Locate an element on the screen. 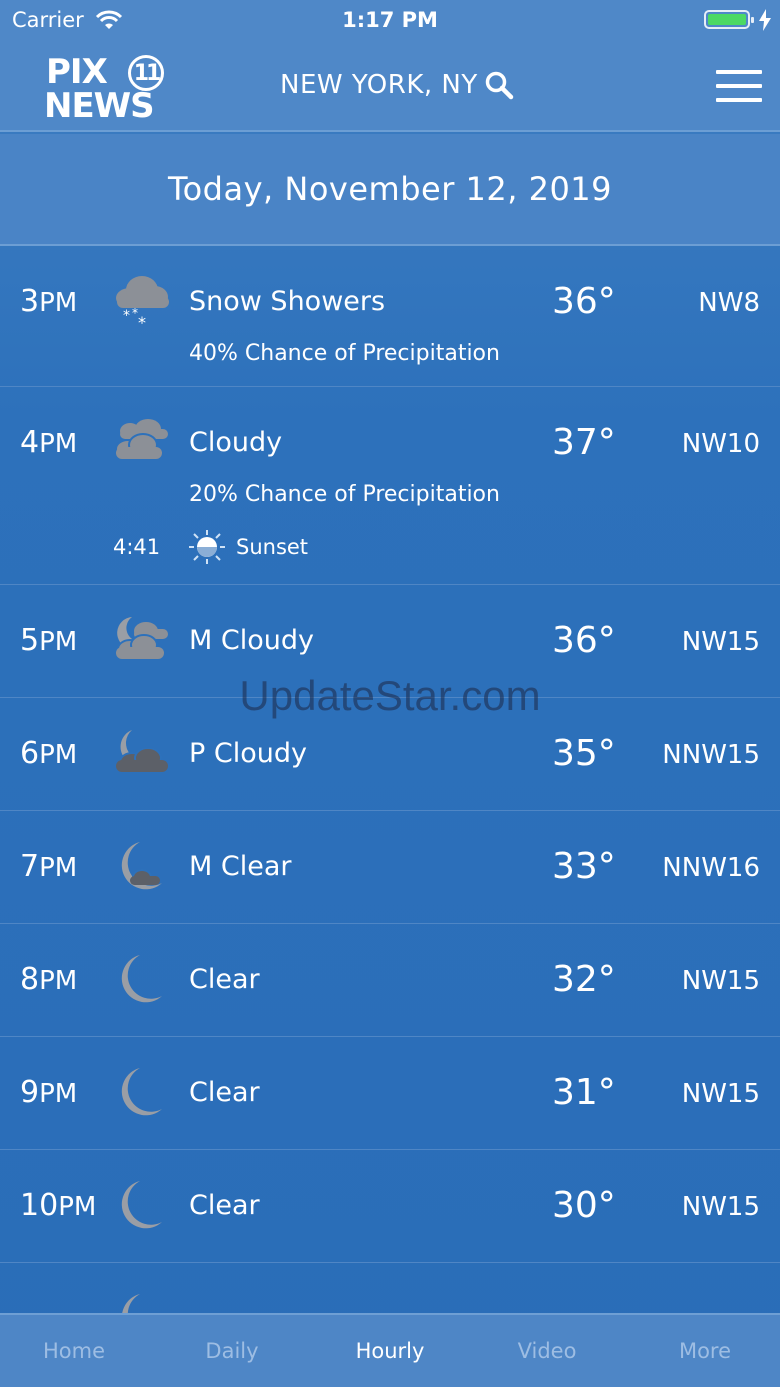  tab-hourly: Hourly is located at coordinates (390, 1351).